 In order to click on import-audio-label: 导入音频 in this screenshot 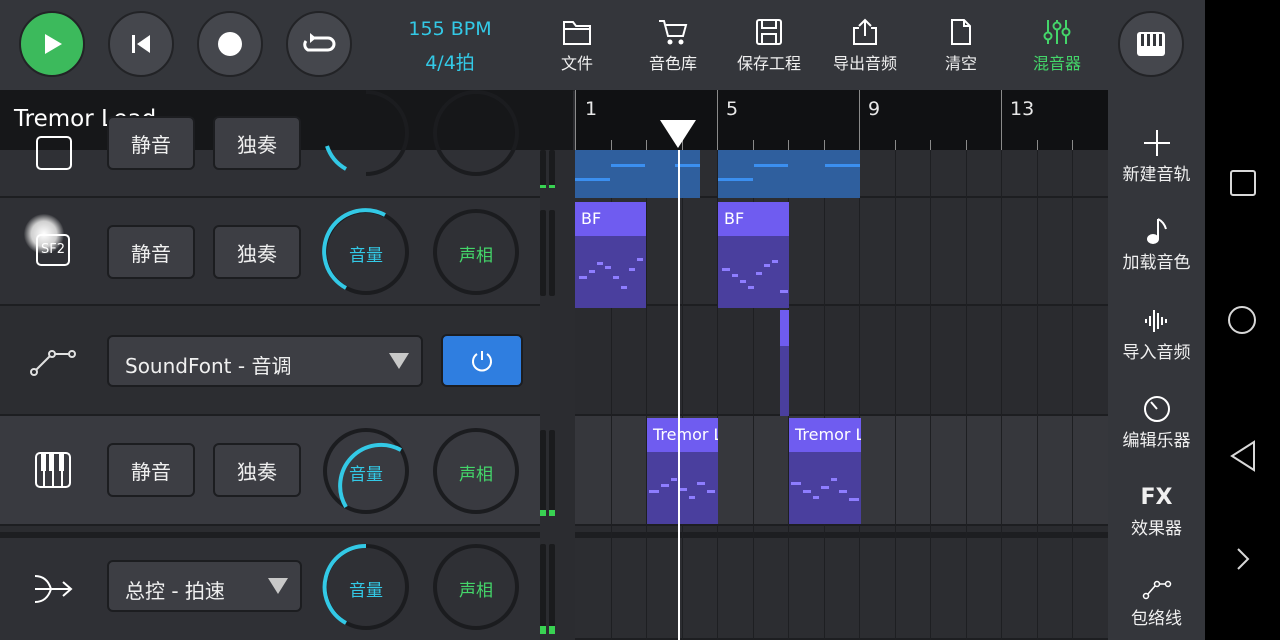, I will do `click(1156, 353)`.